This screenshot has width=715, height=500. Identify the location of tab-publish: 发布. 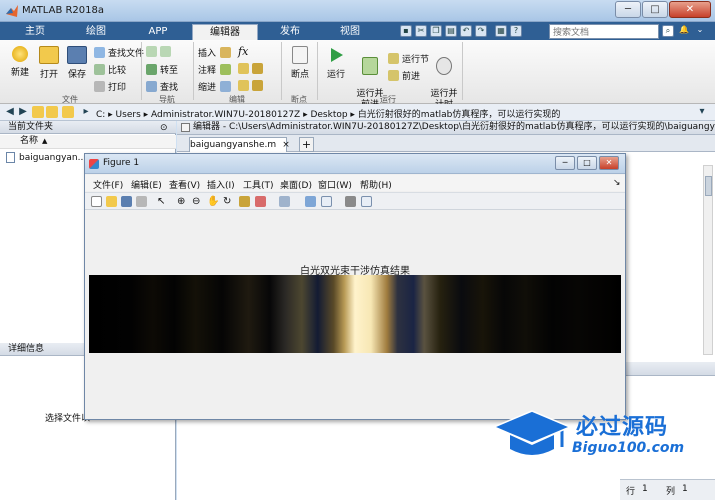
(290, 32).